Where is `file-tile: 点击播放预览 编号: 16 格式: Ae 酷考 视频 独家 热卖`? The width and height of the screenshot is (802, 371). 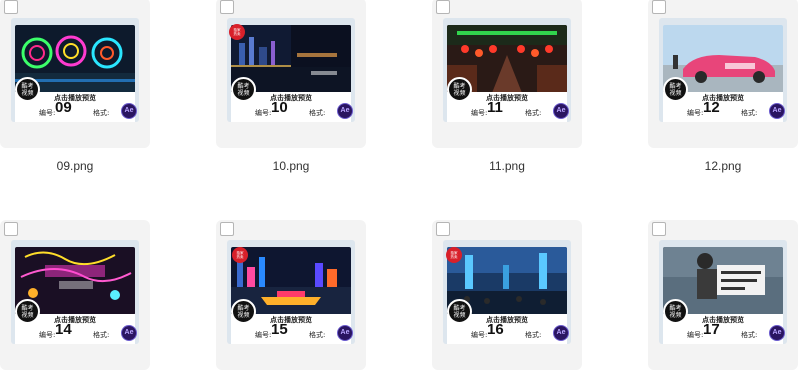
file-tile: 点击播放预览 编号: 16 格式: Ae 酷考 视频 独家 热卖 is located at coordinates (507, 295).